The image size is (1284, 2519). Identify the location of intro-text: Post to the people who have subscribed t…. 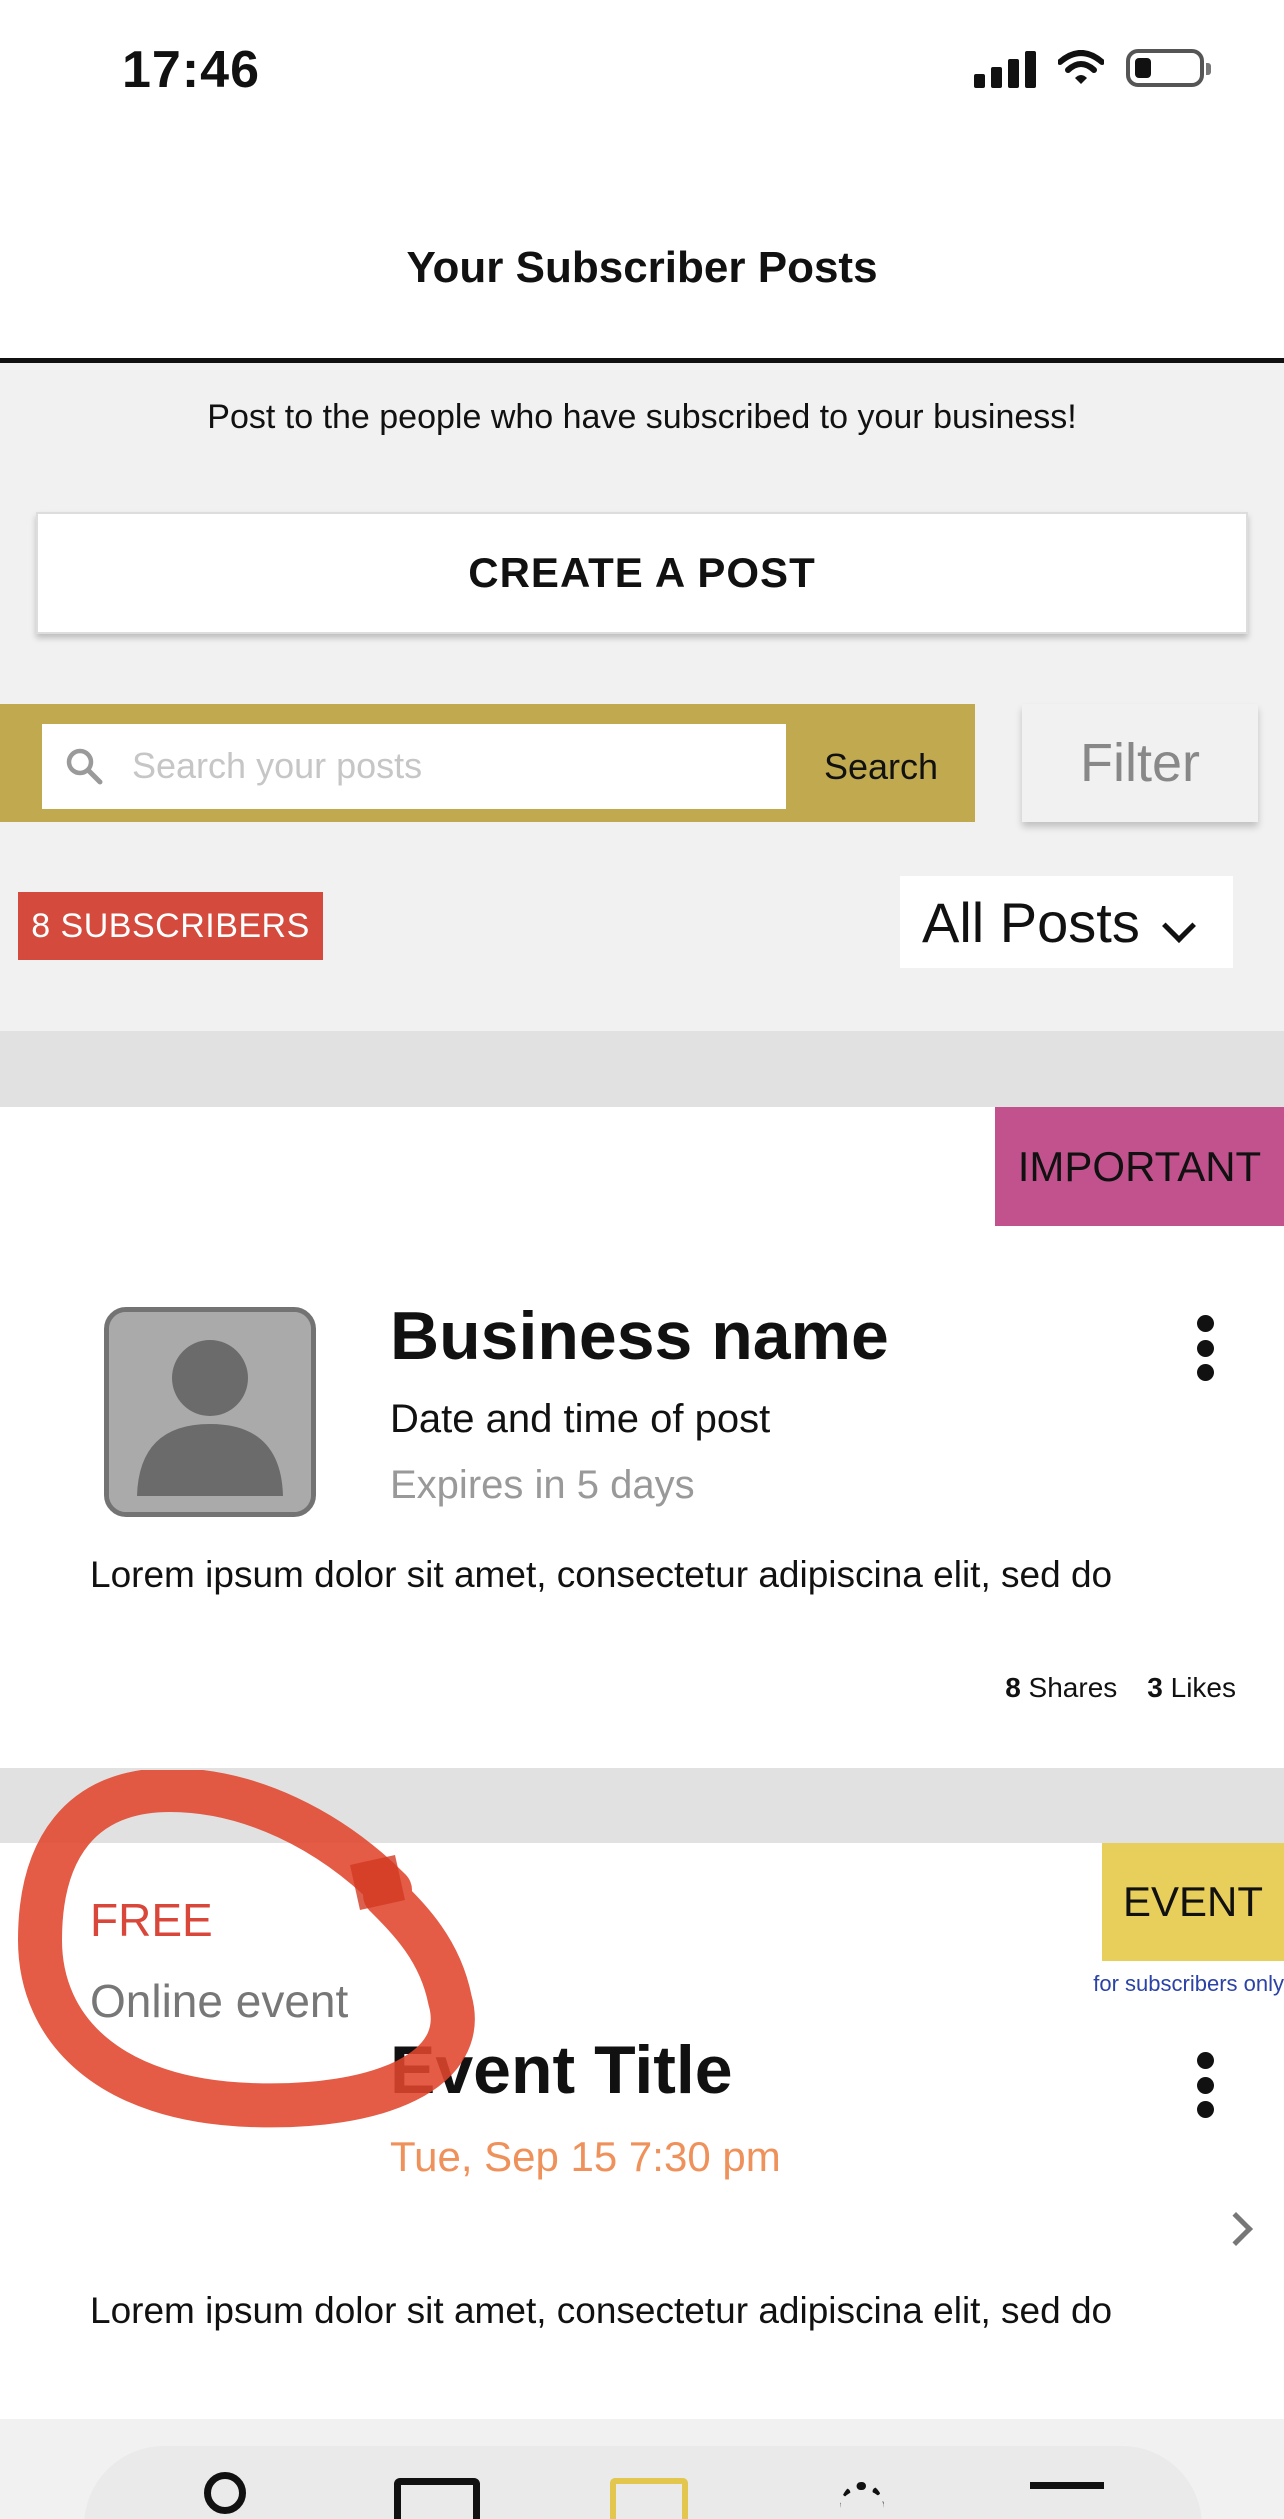
(642, 417).